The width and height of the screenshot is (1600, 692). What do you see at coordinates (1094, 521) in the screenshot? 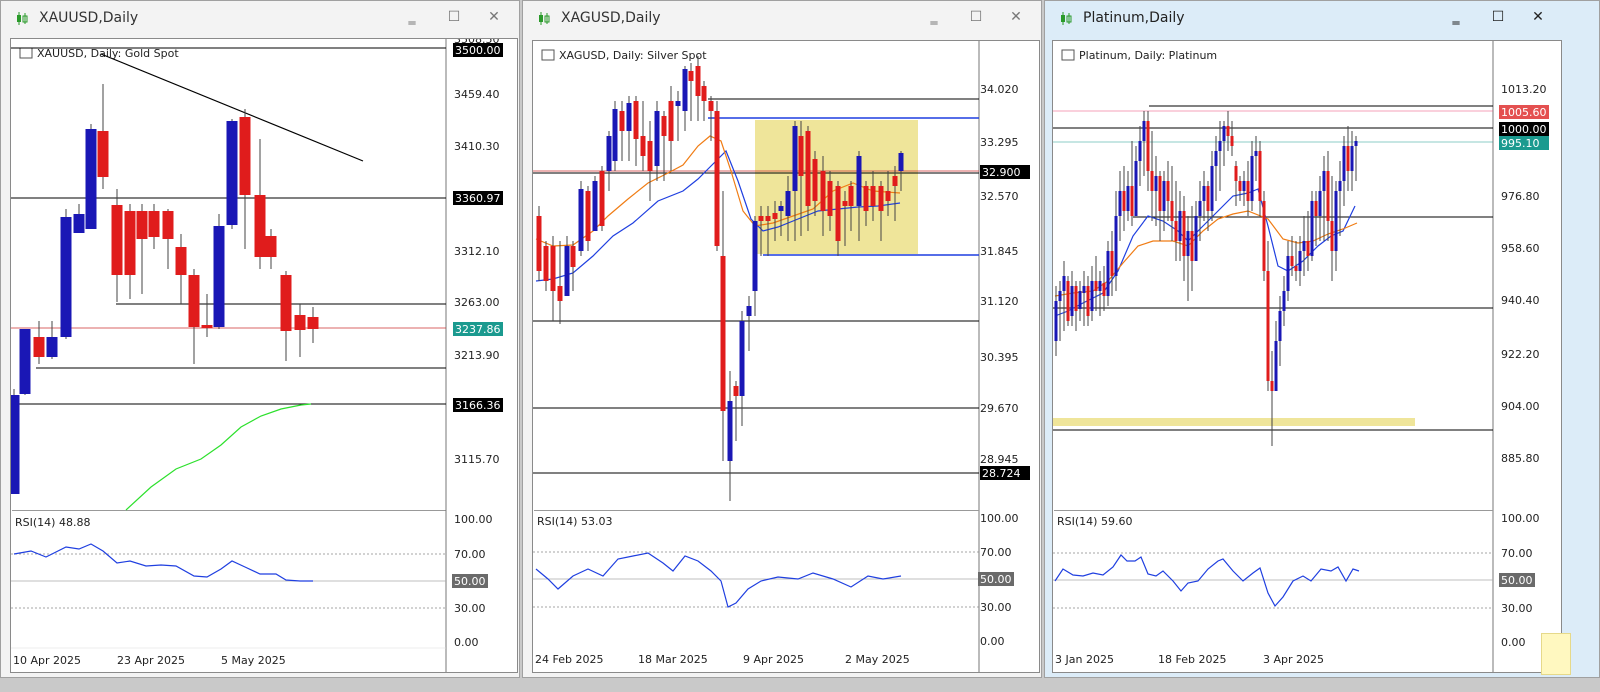
I see `rsi-label: RSI(14) 59.60` at bounding box center [1094, 521].